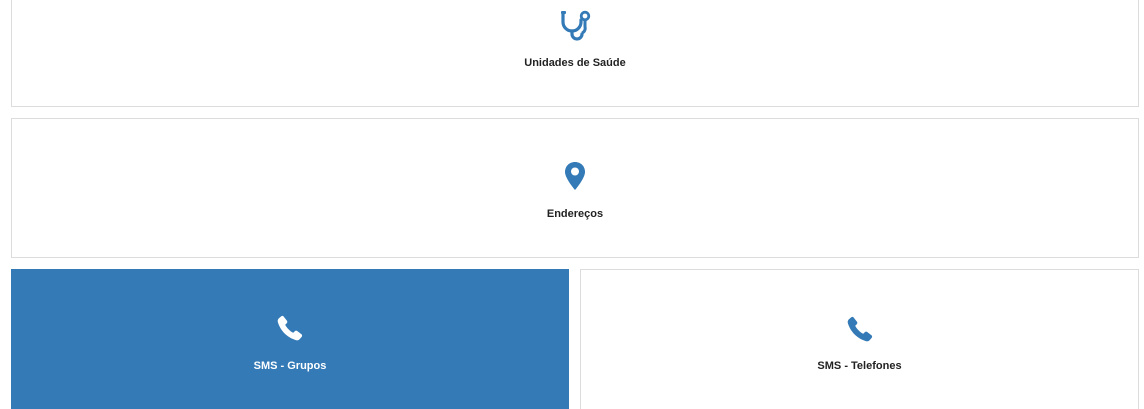  What do you see at coordinates (575, 214) in the screenshot?
I see `tile-label: Endereços` at bounding box center [575, 214].